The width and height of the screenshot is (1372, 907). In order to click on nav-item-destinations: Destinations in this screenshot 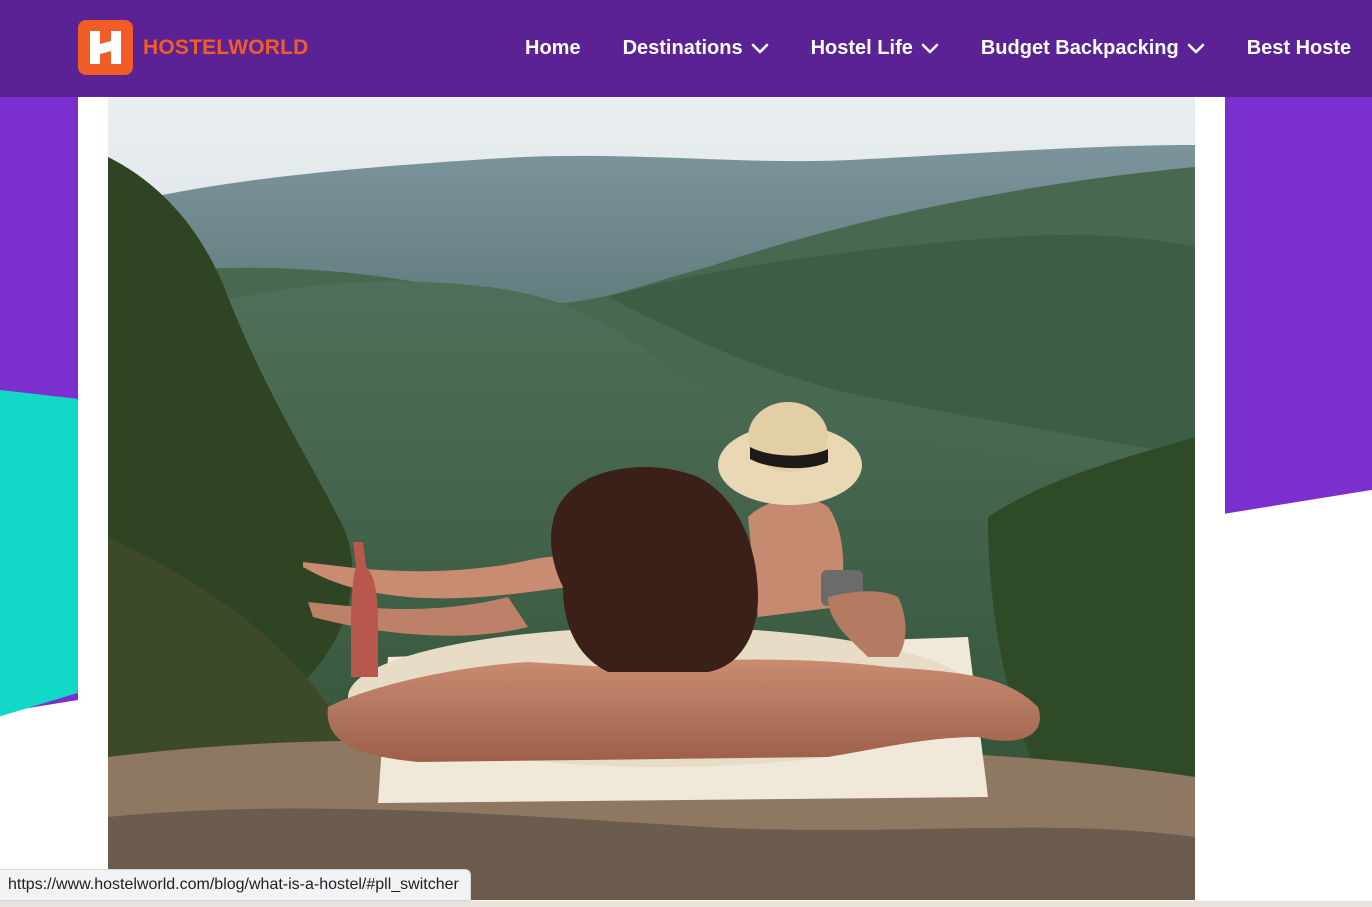, I will do `click(696, 48)`.